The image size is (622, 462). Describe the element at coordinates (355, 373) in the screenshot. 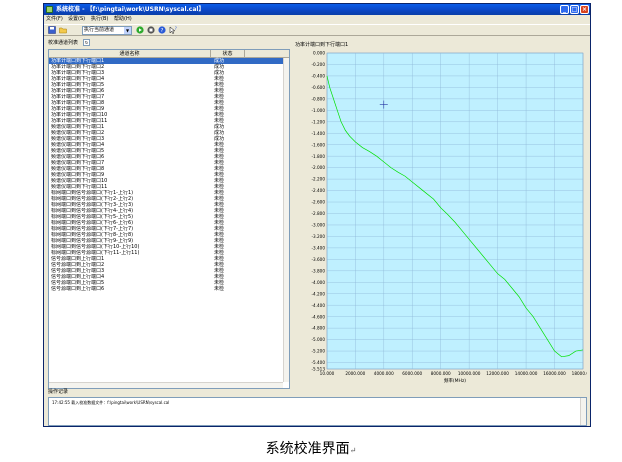

I see `x-tick-label: 2000.000` at that location.